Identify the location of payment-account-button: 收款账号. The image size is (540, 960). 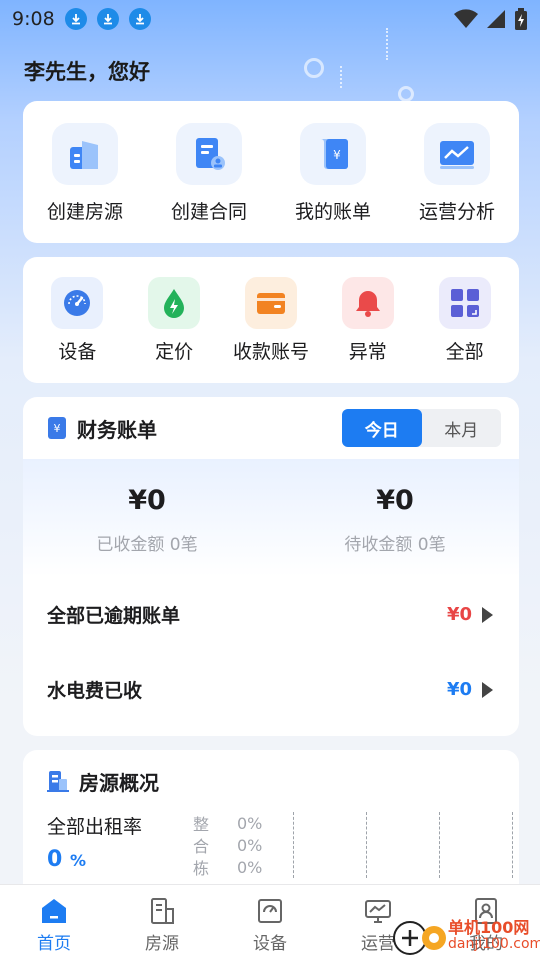
(271, 320).